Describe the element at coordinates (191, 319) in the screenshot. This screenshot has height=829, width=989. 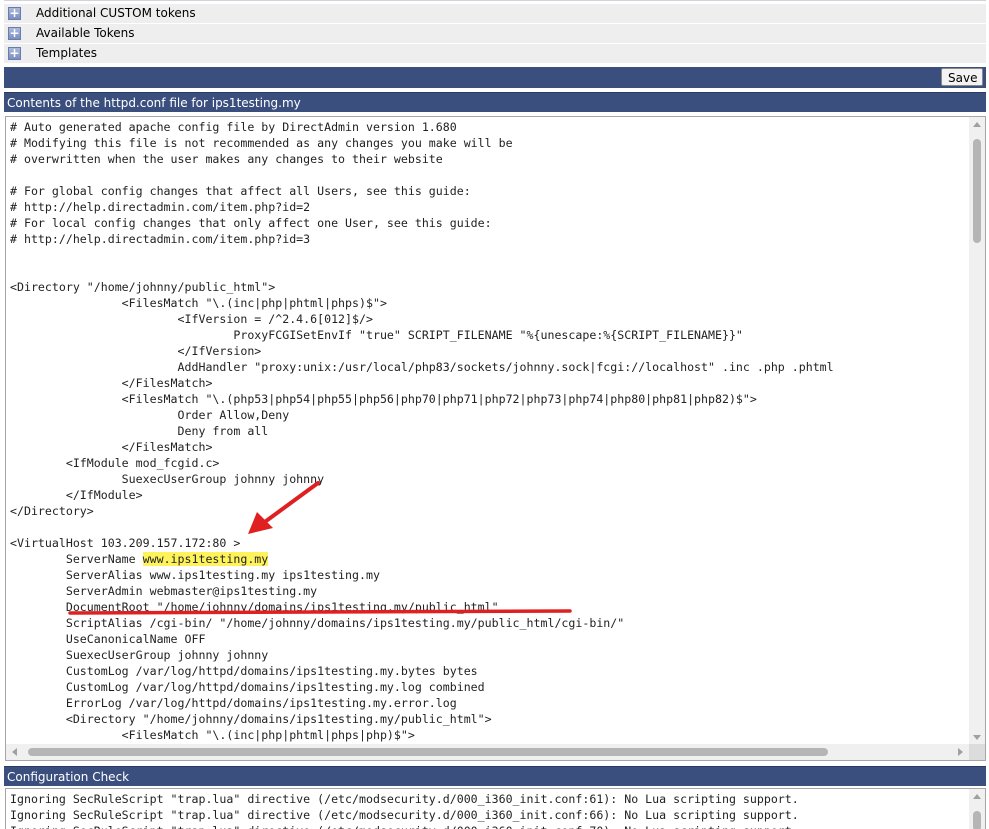
I see `code-line: <IfVersion = /^2.4.6[012]$/>` at that location.